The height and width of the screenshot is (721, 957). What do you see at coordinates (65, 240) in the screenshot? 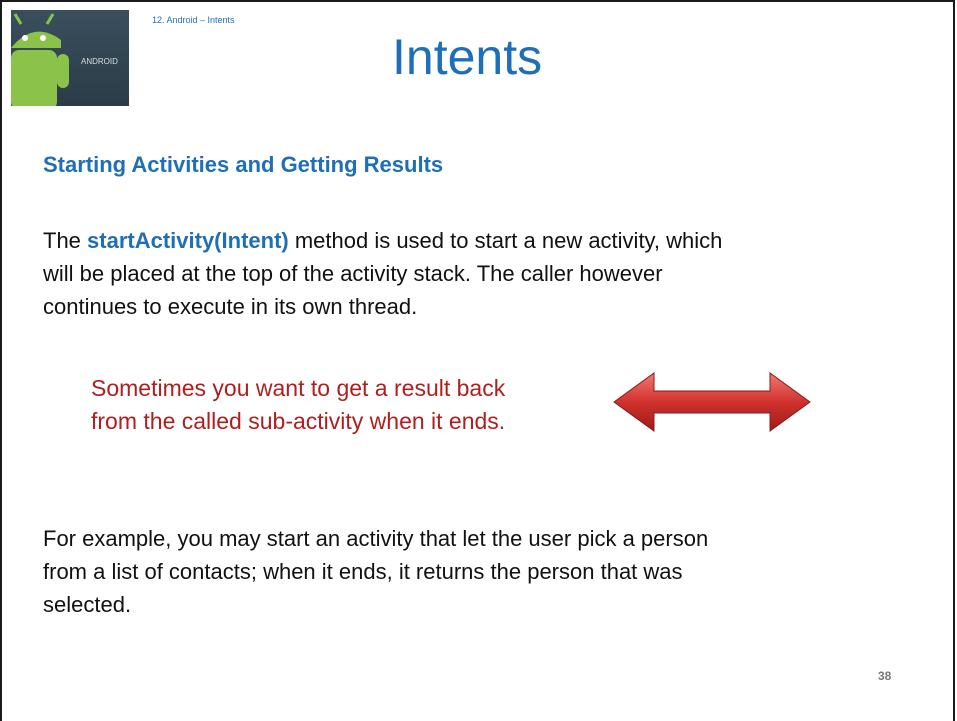
I see `para1-prefix: The` at bounding box center [65, 240].